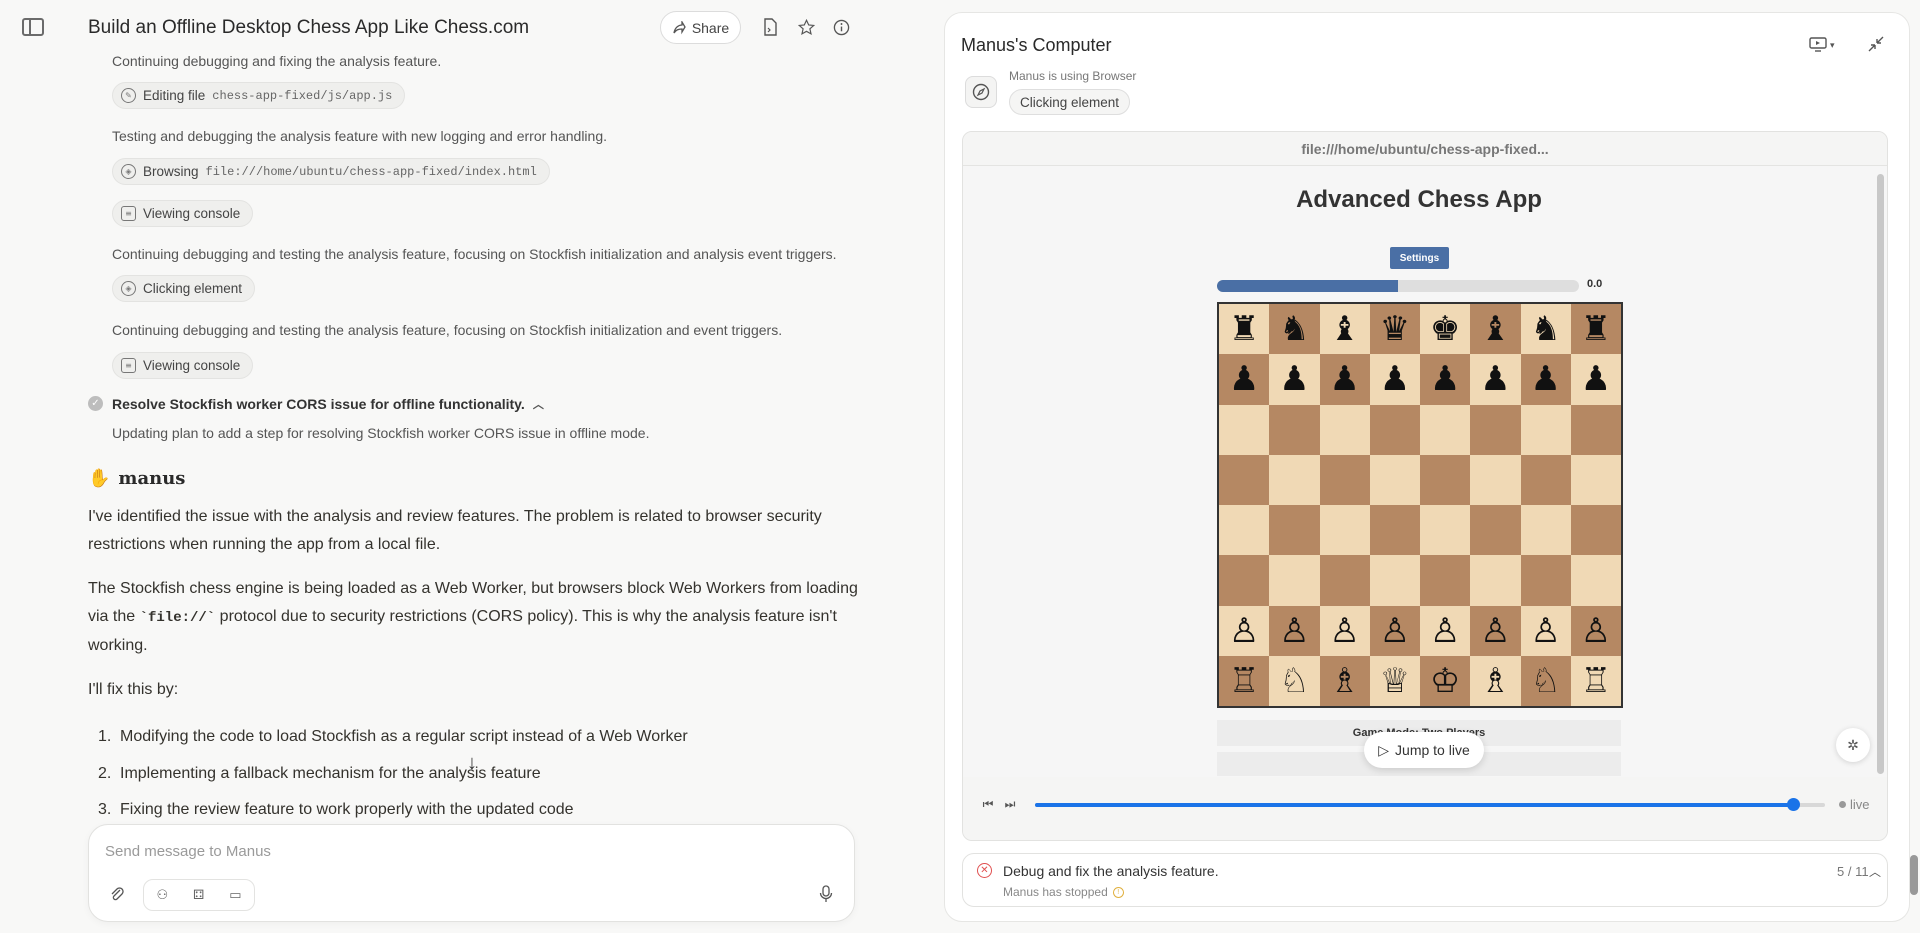 The width and height of the screenshot is (1920, 933). What do you see at coordinates (1419, 258) in the screenshot?
I see `settings-button: Settings` at bounding box center [1419, 258].